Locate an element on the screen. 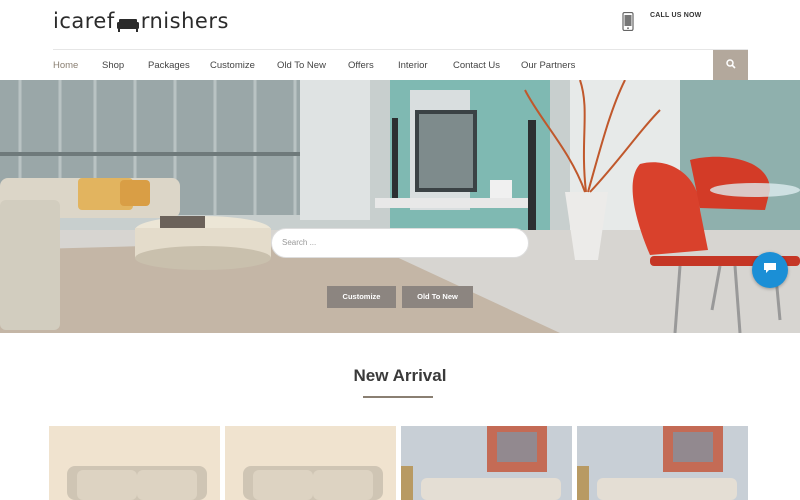 This screenshot has width=800, height=500. chat-button is located at coordinates (770, 270).